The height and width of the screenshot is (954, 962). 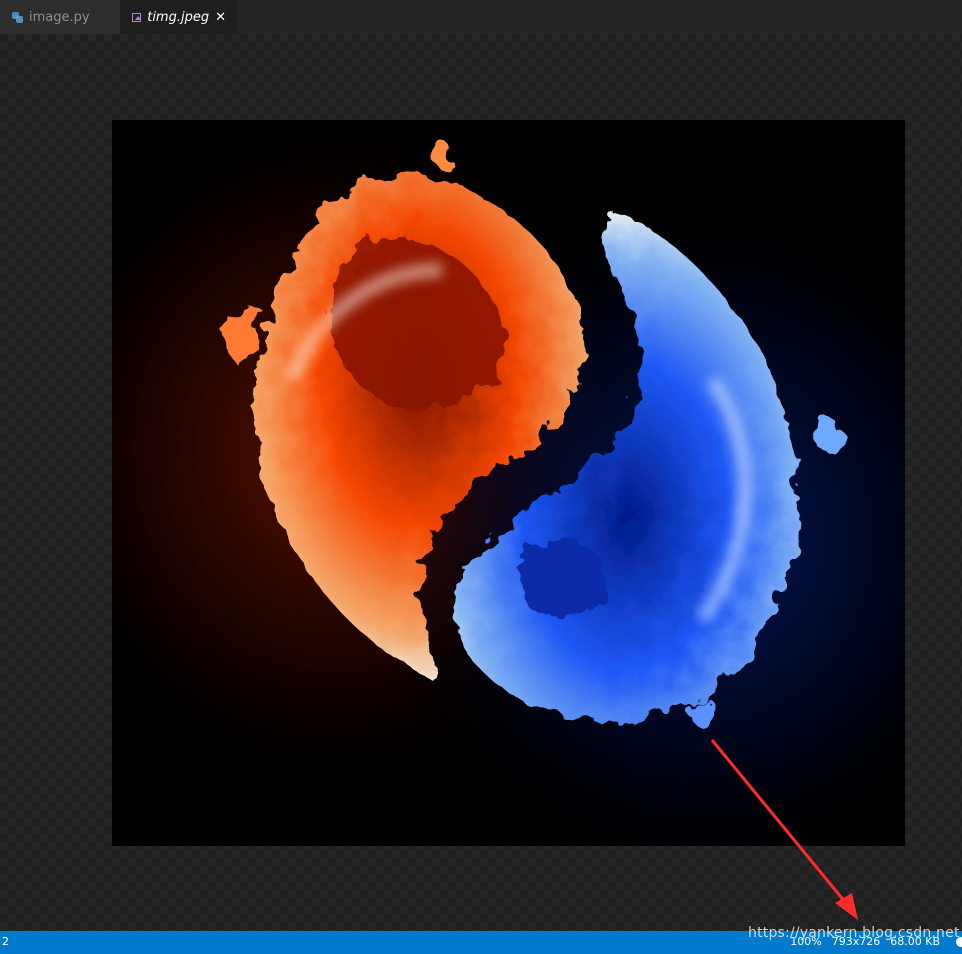 I want to click on tab-timg-jpeg: timg.jpeg ✕, so click(x=179, y=17).